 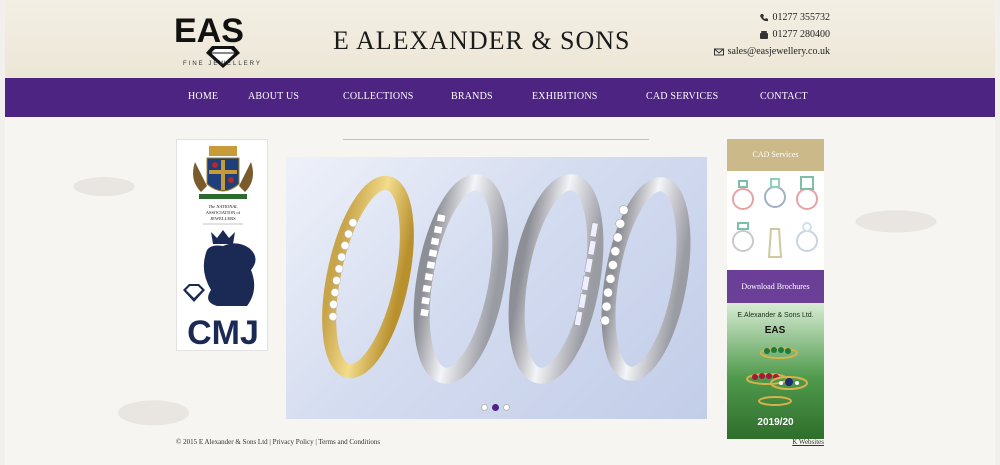 I want to click on brochure-cover: E.Alexander & Sons Ltd. EAS 2019/20, so click(x=775, y=371).